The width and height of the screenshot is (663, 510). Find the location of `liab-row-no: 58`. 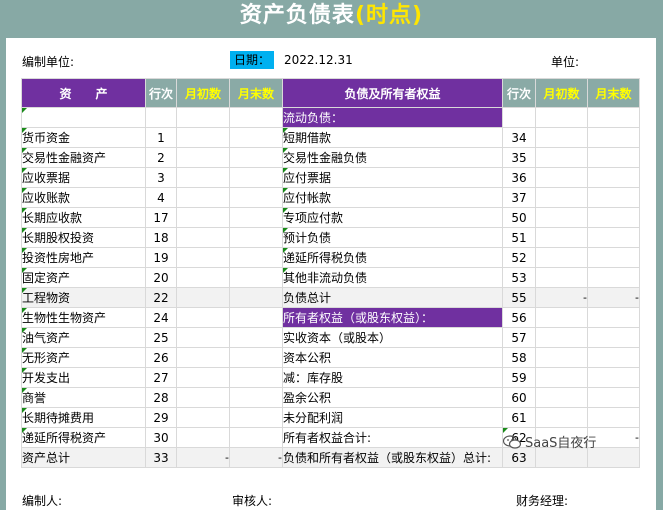

liab-row-no: 58 is located at coordinates (519, 357).